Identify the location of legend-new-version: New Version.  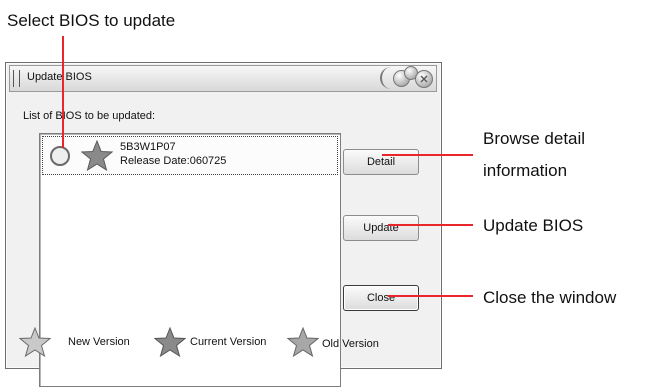
(99, 342).